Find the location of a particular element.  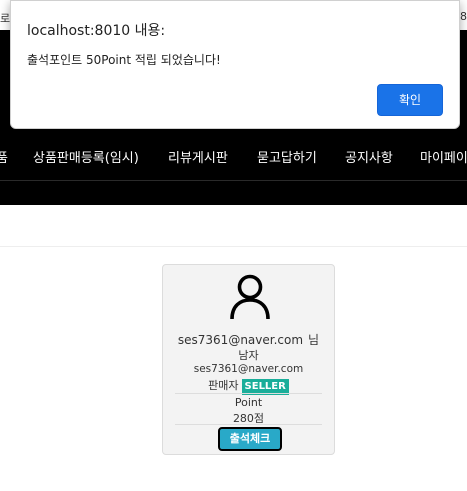

dialog-message: 출석포인트 50Point 적립 되었습니다! is located at coordinates (124, 60).